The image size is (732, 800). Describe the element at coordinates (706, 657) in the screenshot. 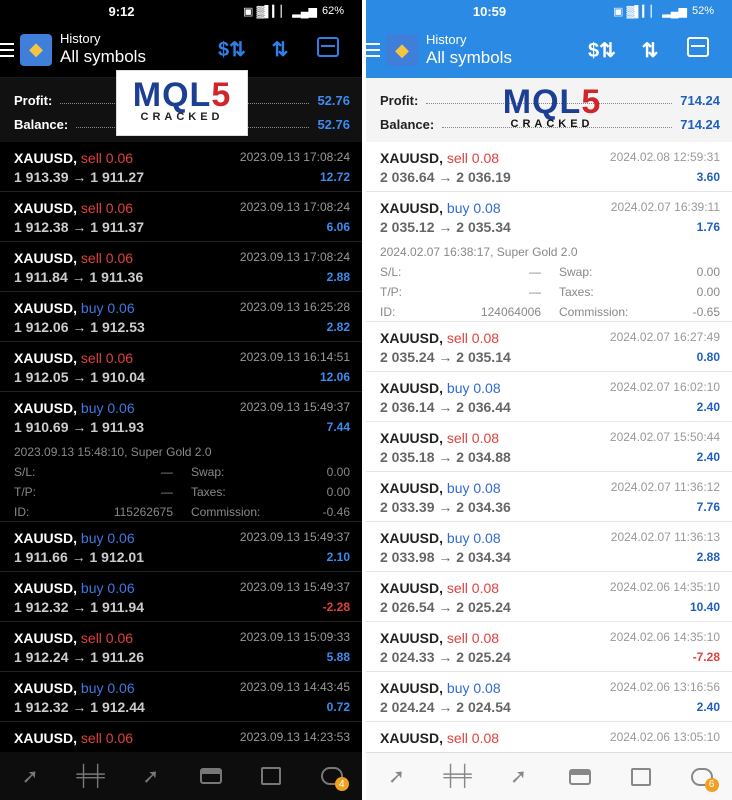

I see `trade-profit: -7.28` at that location.